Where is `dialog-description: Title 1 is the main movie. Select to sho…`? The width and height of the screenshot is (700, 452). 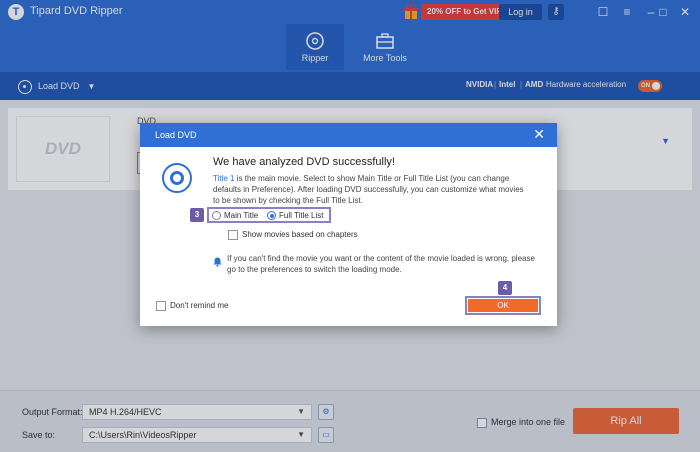 dialog-description: Title 1 is the main movie. Select to sho… is located at coordinates (372, 189).